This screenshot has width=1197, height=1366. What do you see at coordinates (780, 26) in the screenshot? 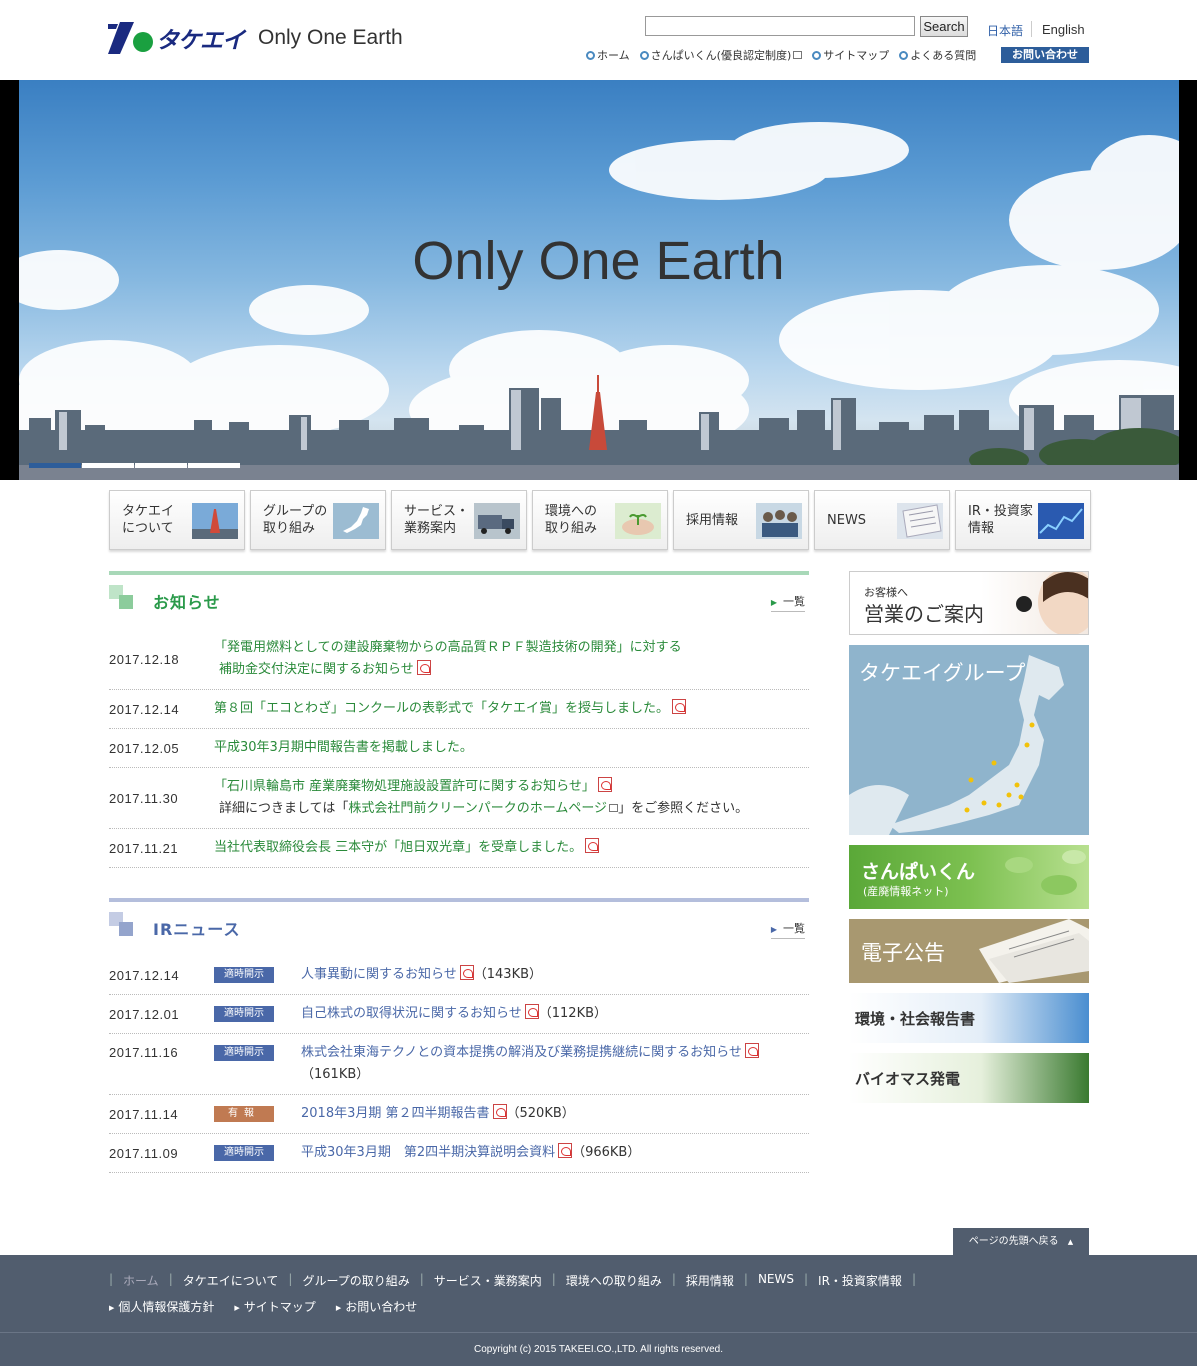
I see `search-input` at bounding box center [780, 26].